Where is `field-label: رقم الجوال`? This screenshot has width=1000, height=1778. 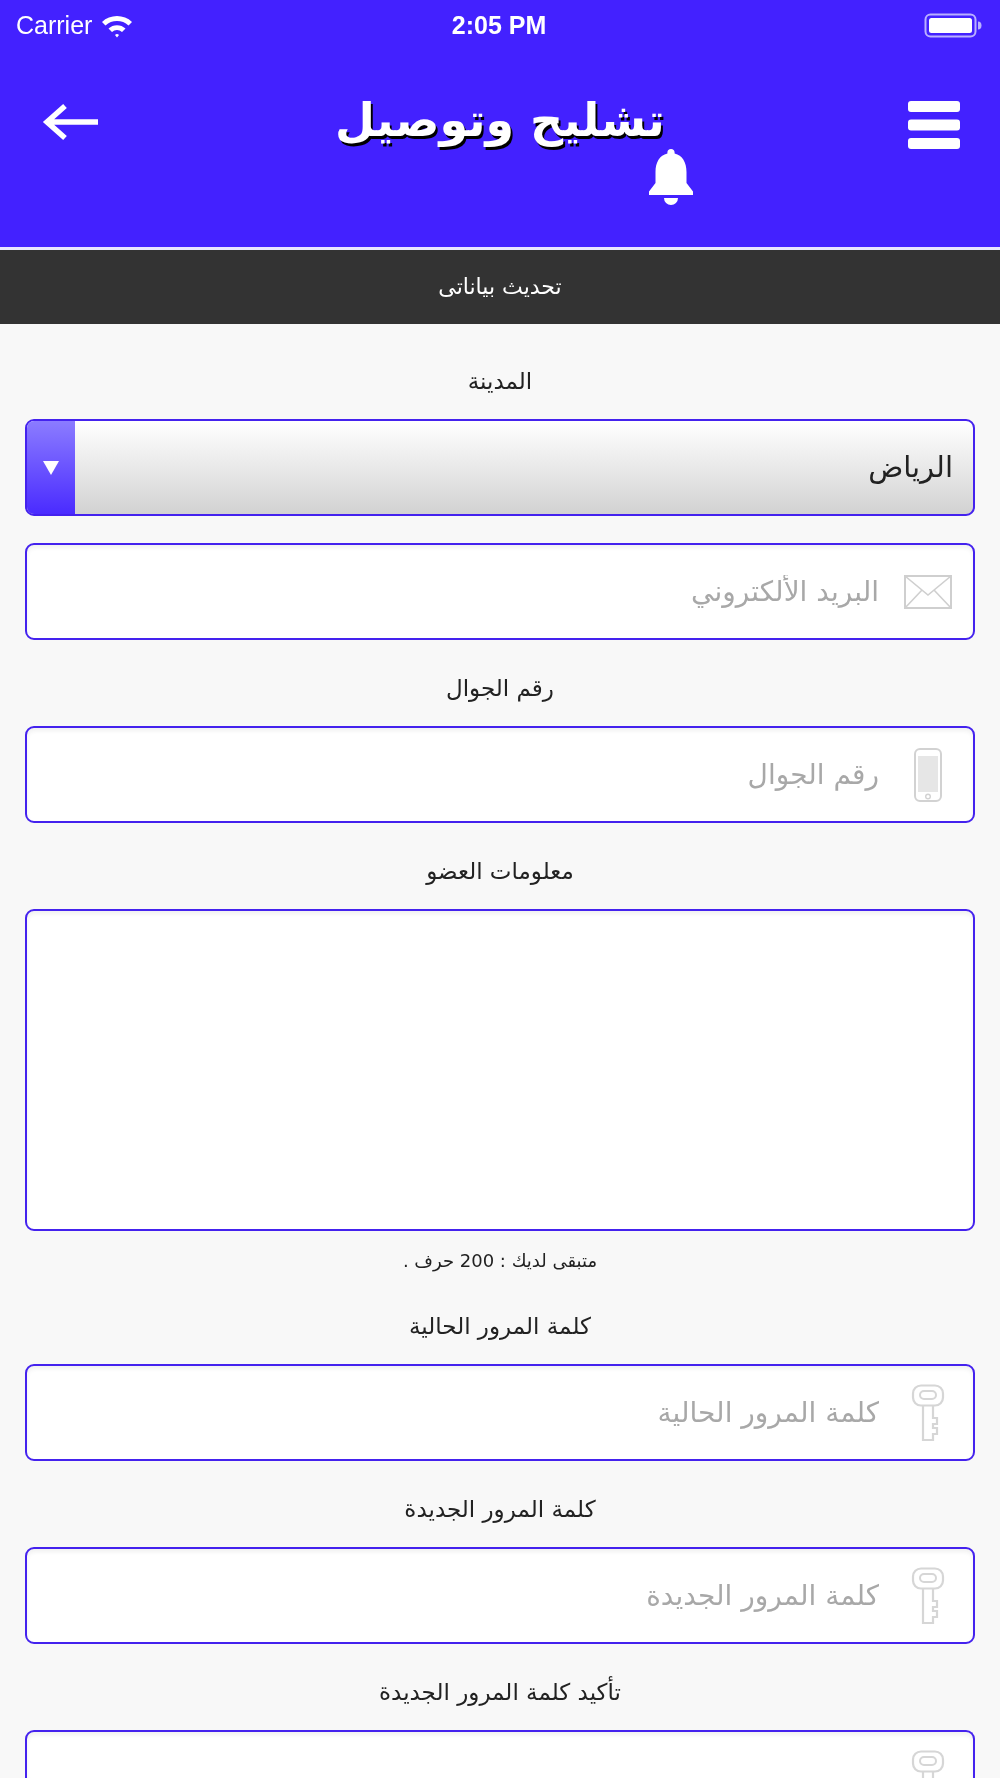
field-label: رقم الجوال is located at coordinates (500, 689).